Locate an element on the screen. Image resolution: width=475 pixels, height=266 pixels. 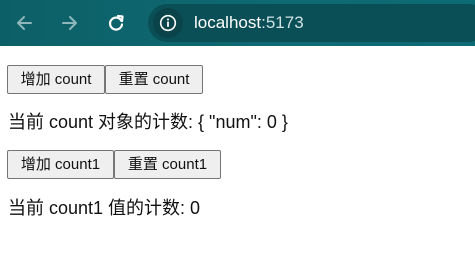
url-port: :5173 is located at coordinates (282, 22).